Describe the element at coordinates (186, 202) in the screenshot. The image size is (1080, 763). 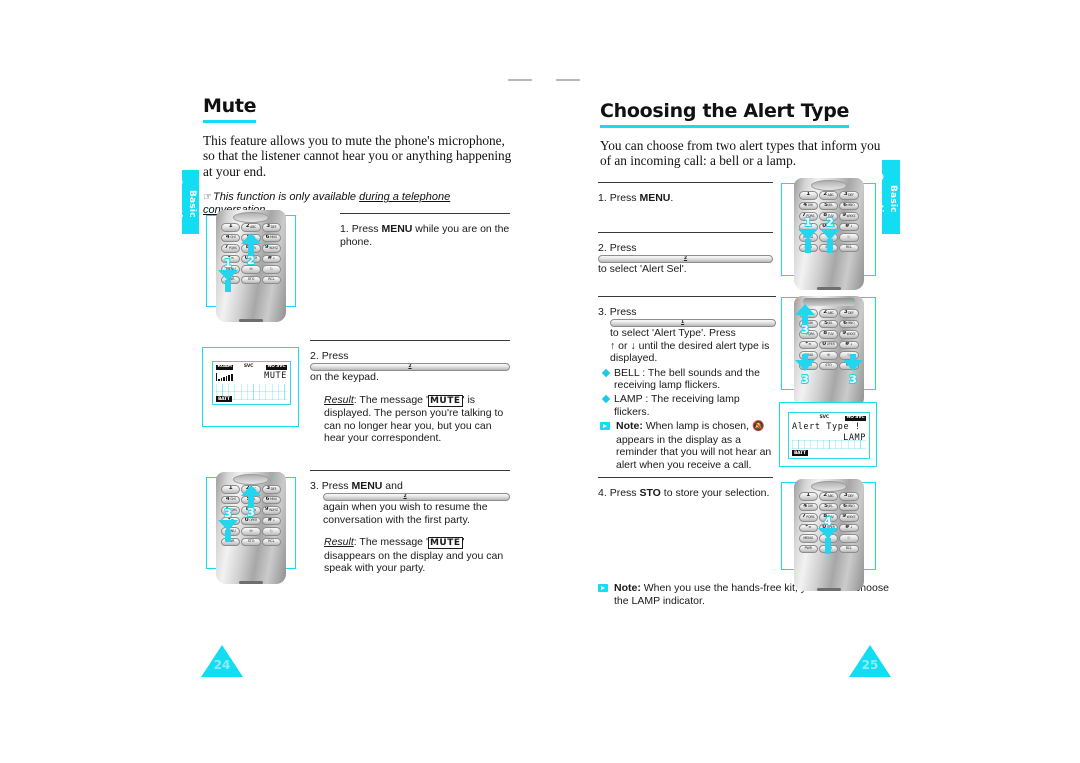
I see `side-tab-basic-operation-left: Basic Operation` at that location.